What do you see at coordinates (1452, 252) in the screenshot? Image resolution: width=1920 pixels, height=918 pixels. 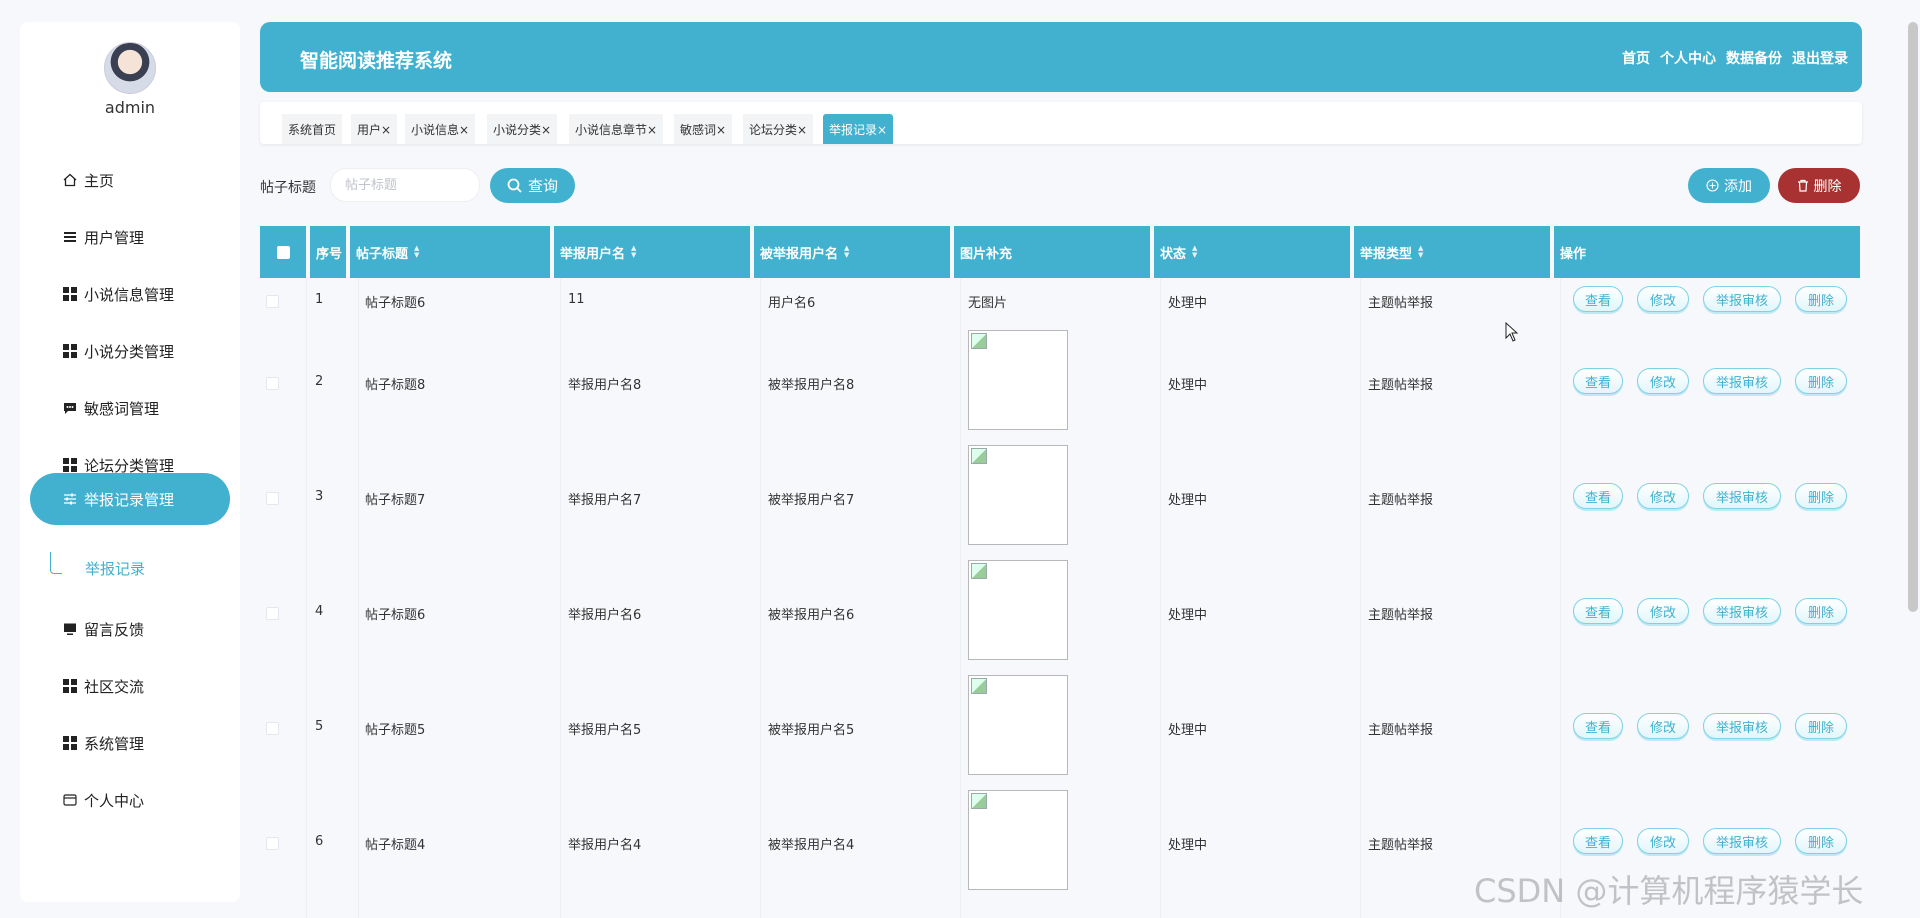 I see `column-header-type: 举报类型 ▲ ▼` at bounding box center [1452, 252].